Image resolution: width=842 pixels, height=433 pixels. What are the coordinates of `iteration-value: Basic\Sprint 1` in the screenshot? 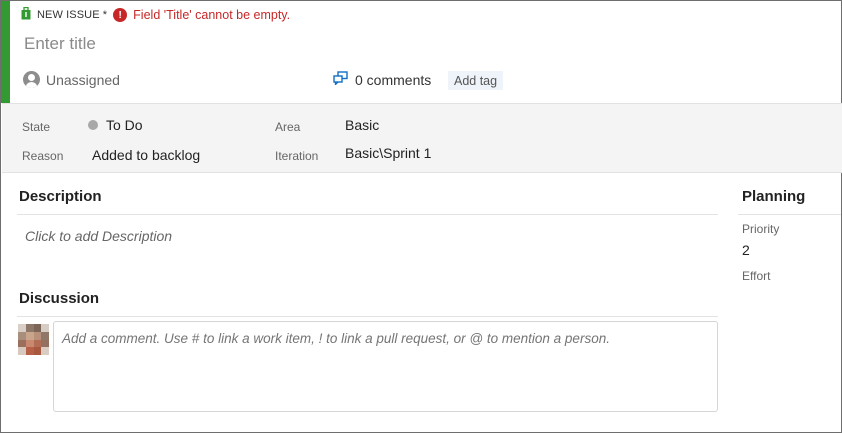 It's located at (388, 153).